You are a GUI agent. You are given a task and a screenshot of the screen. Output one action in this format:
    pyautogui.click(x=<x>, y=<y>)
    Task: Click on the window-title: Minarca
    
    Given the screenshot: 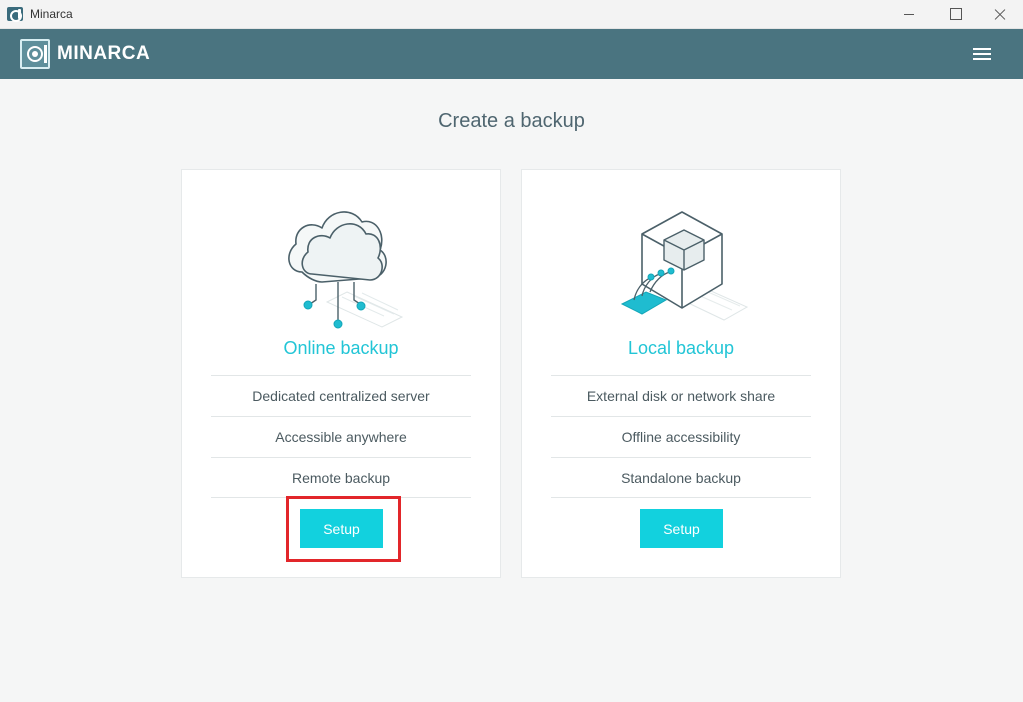 What is the action you would take?
    pyautogui.click(x=51, y=14)
    